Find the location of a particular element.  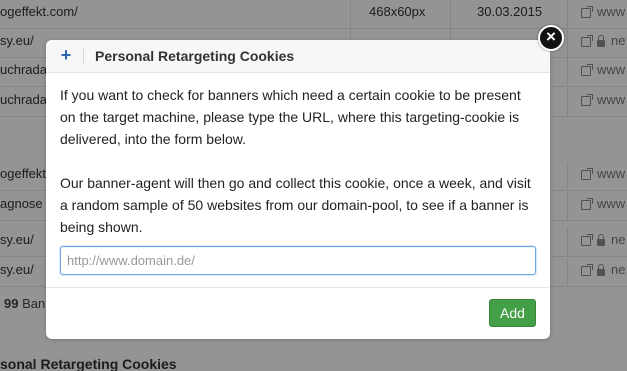

header-divider is located at coordinates (83, 56).